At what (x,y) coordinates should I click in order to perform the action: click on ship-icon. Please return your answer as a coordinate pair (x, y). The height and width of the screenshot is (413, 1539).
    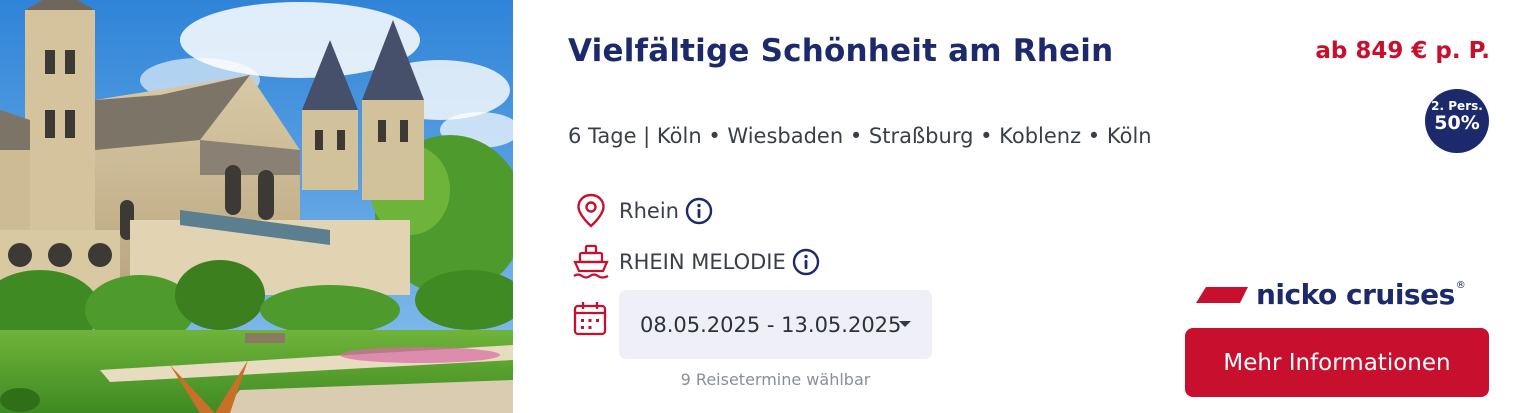
    Looking at the image, I should click on (591, 262).